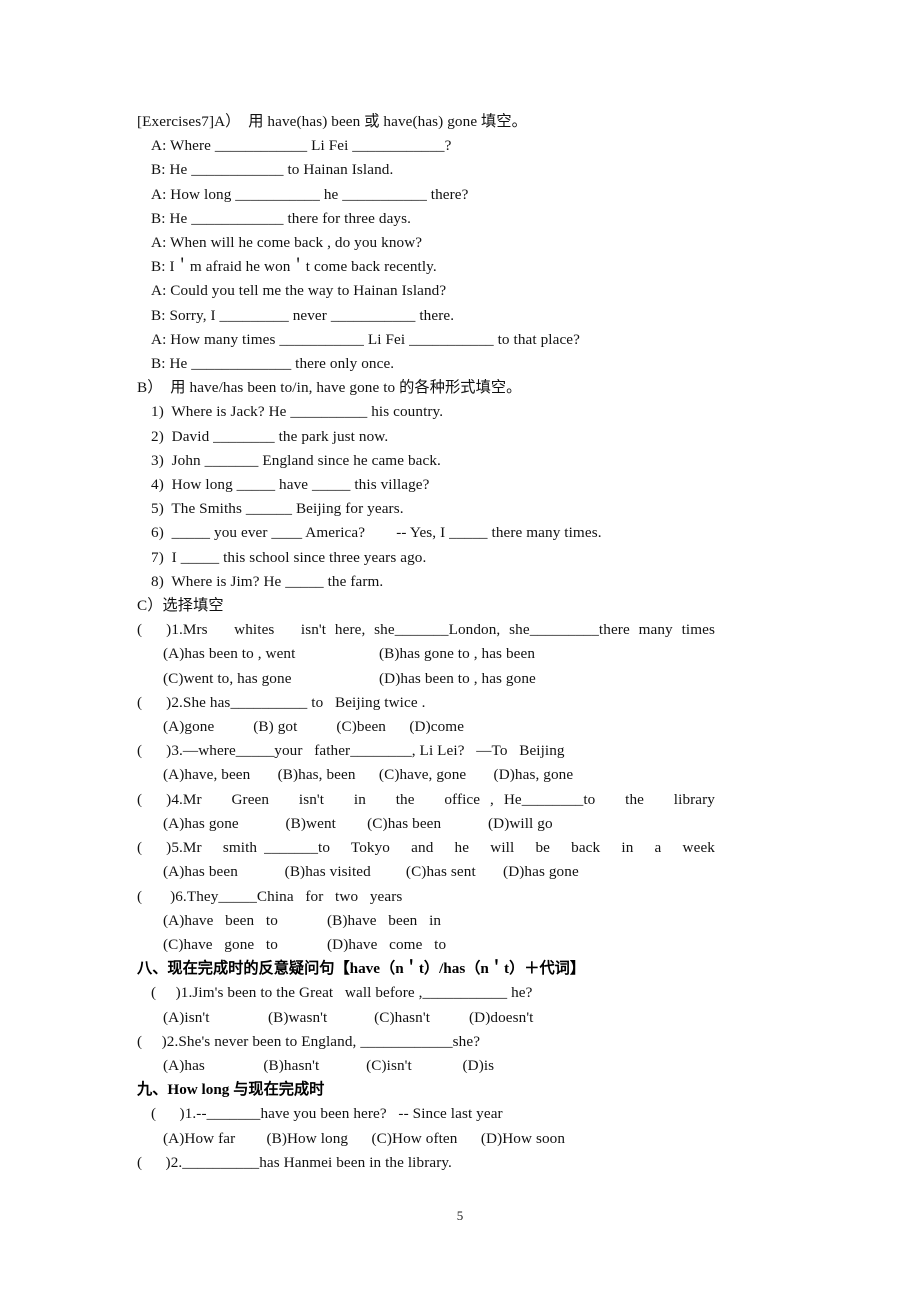 This screenshot has height=1302, width=920. Describe the element at coordinates (271, 654) in the screenshot. I see `option-a: (A)has been to , went` at that location.